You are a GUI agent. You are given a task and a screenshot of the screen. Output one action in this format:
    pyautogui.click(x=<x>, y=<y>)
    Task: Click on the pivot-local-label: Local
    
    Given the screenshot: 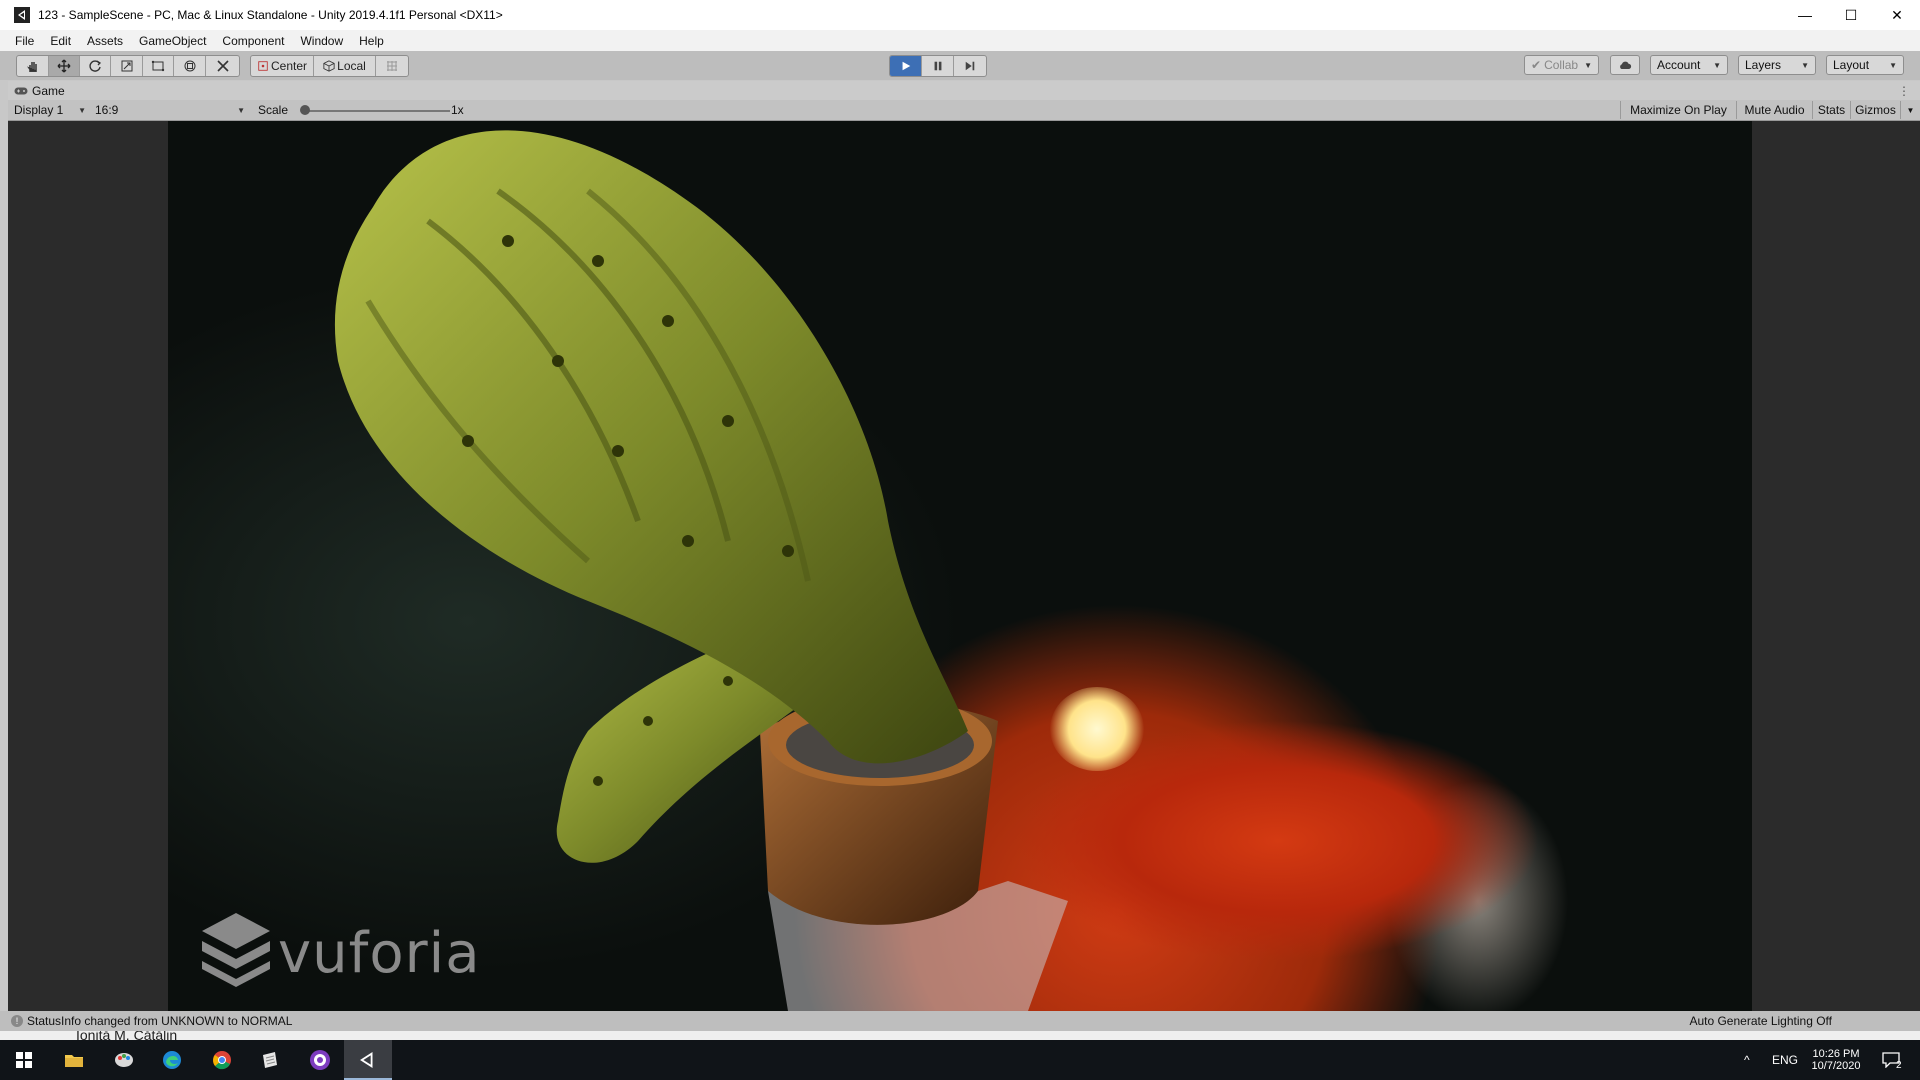 What is the action you would take?
    pyautogui.click(x=351, y=66)
    